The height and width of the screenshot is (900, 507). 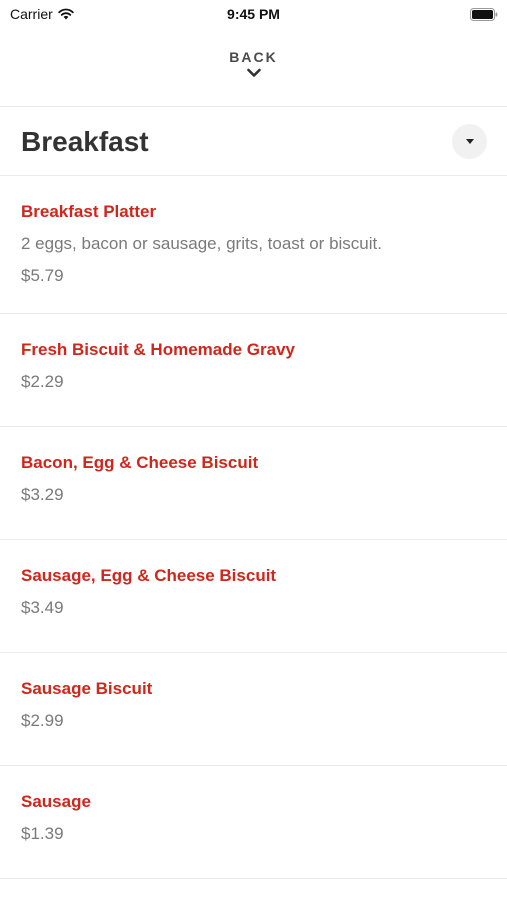 I want to click on item-price: $2.99, so click(x=42, y=720).